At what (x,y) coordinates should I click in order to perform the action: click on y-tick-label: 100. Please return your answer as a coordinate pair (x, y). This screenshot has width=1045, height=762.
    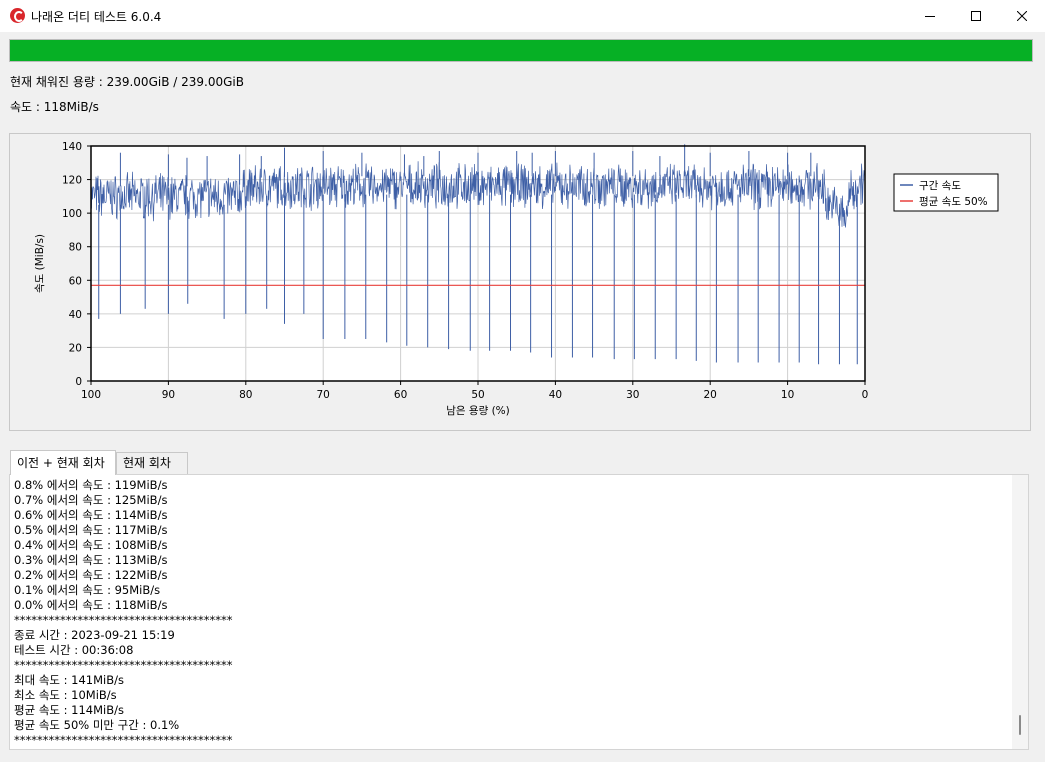
    Looking at the image, I should click on (72, 214).